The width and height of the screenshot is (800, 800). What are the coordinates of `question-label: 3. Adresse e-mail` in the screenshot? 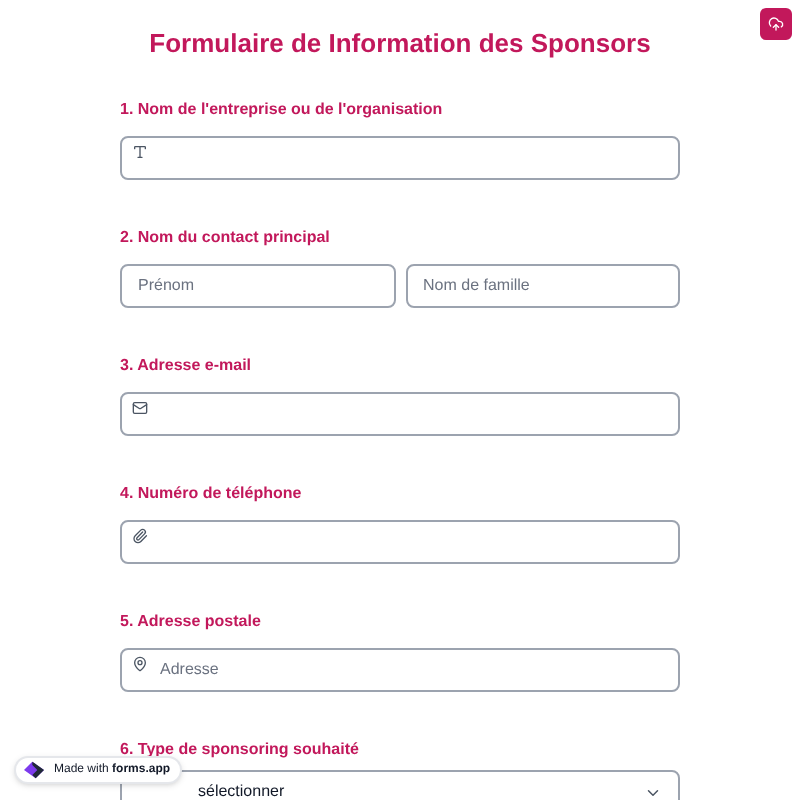 It's located at (187, 366).